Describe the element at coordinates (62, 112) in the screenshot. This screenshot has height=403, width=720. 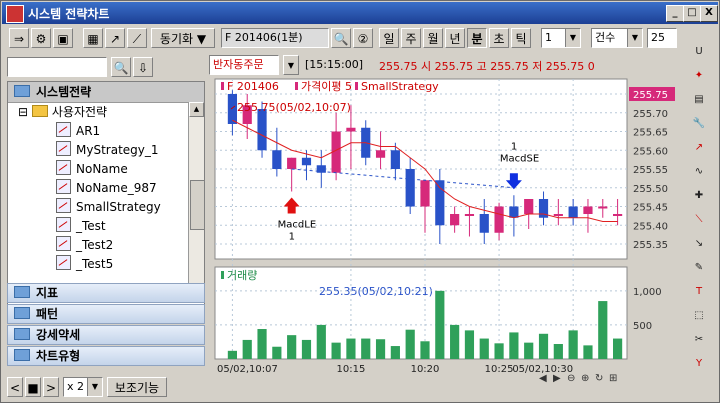
I see `tree-folder-user: ⊟ 사용자전략` at that location.